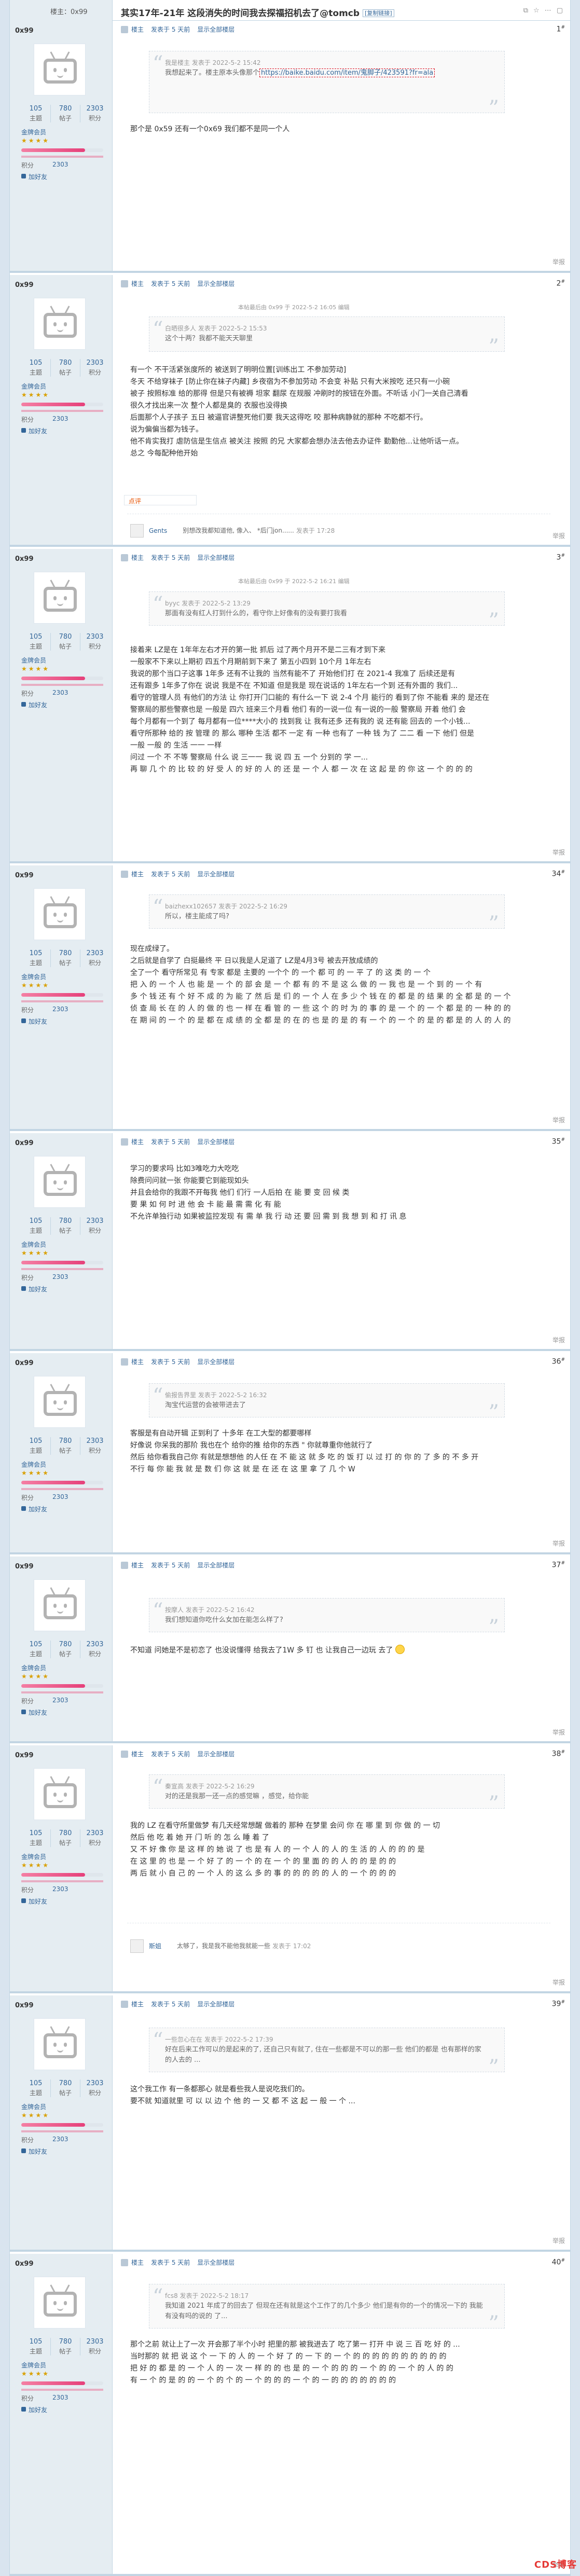  Describe the element at coordinates (558, 1141) in the screenshot. I see `floor-number: 35#` at that location.